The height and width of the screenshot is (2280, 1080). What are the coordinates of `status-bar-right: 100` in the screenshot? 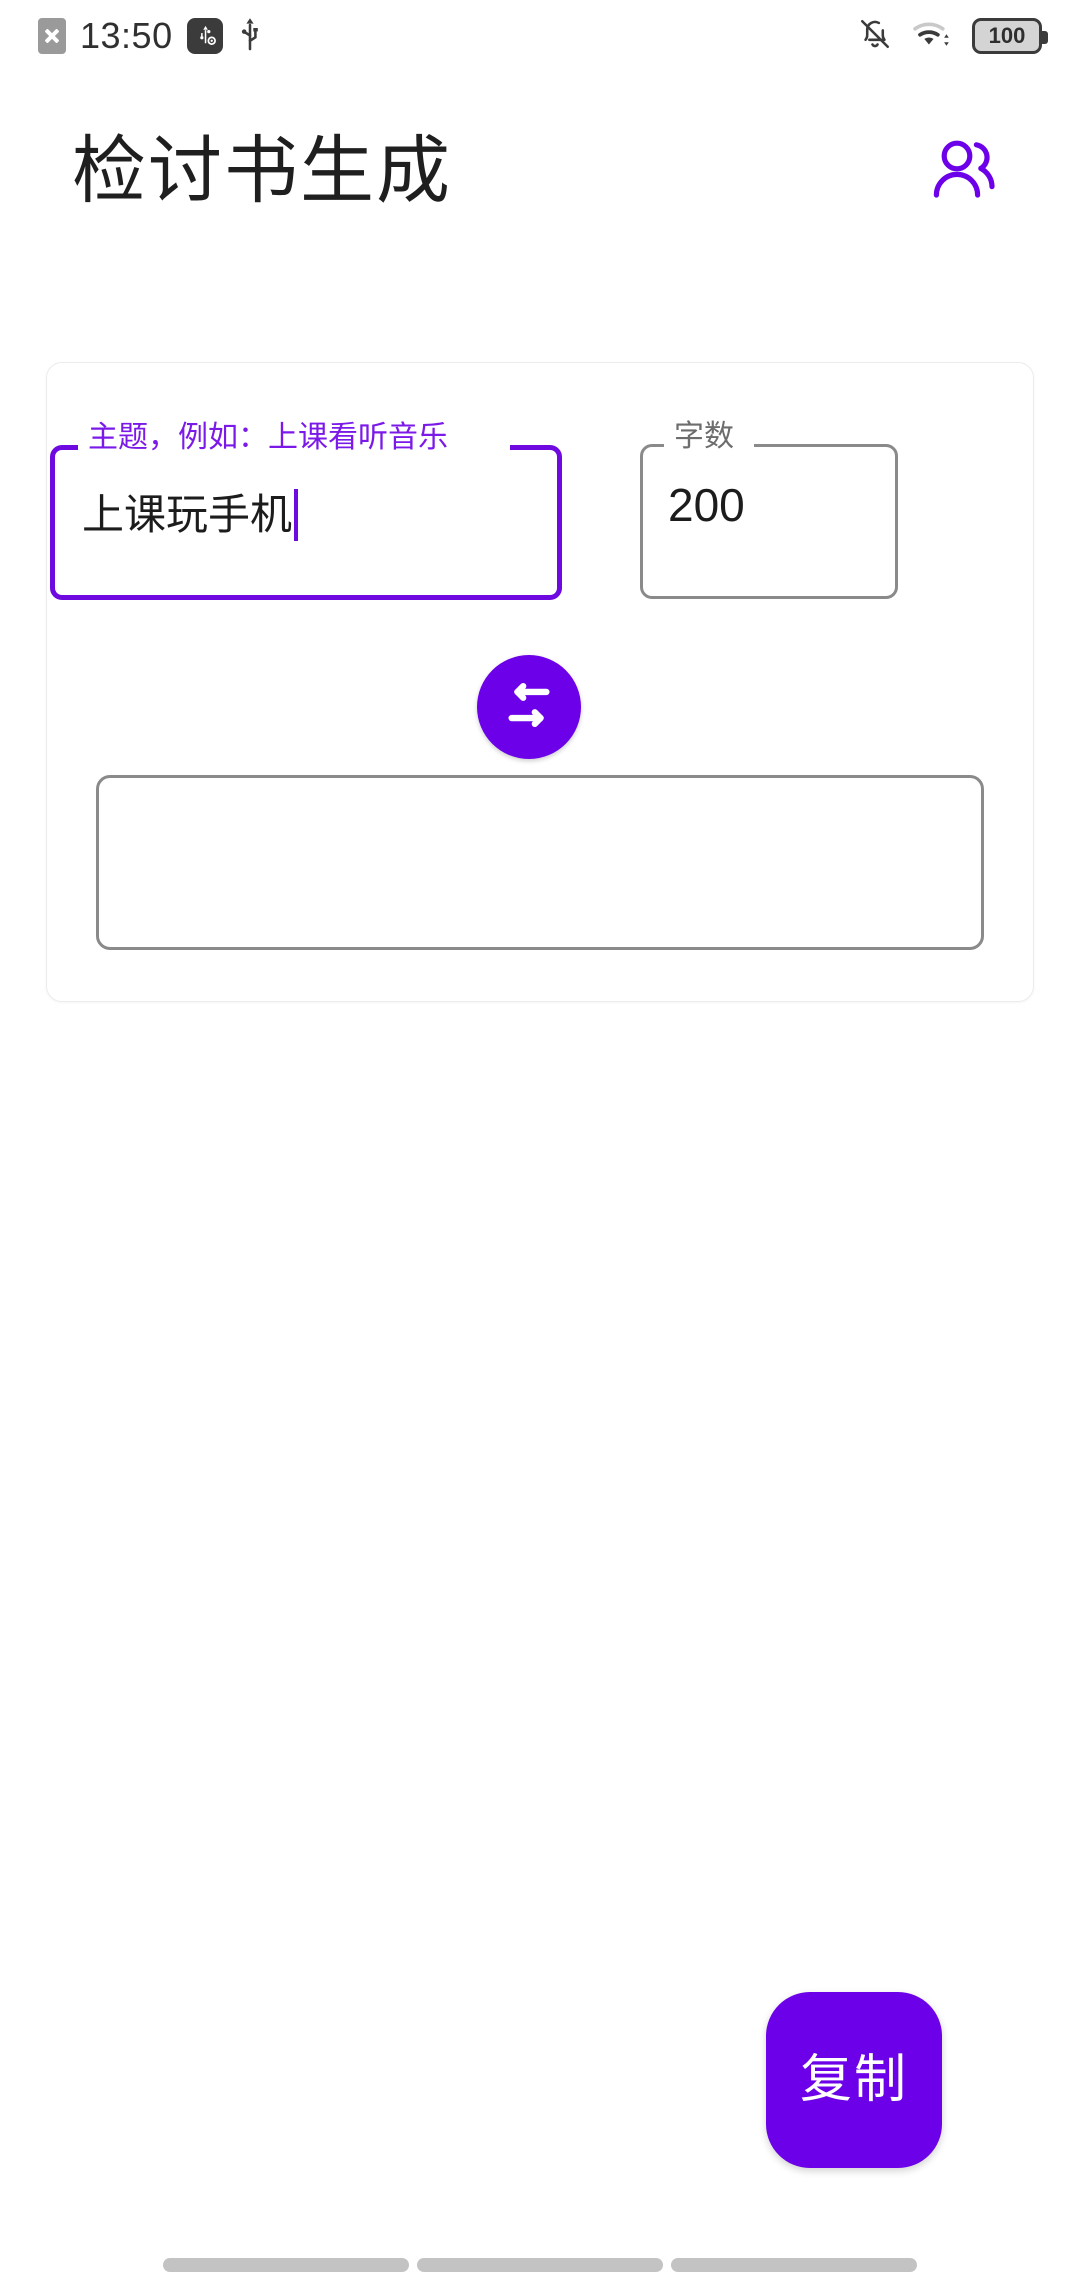 It's located at (953, 36).